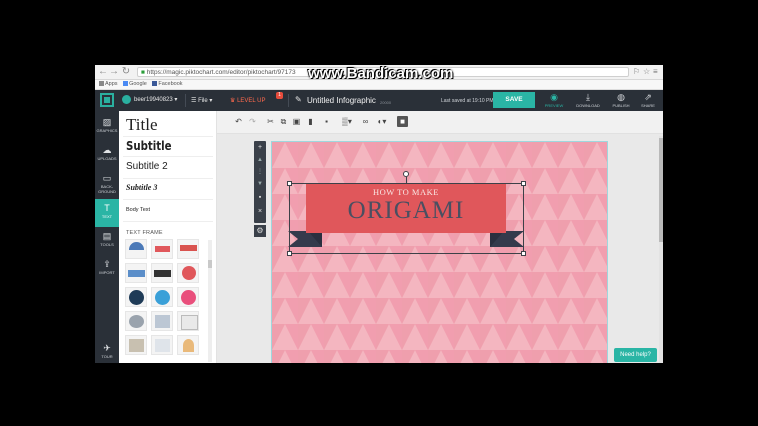 The width and height of the screenshot is (758, 426). Describe the element at coordinates (107, 178) in the screenshot. I see `background-icon: ▭` at that location.